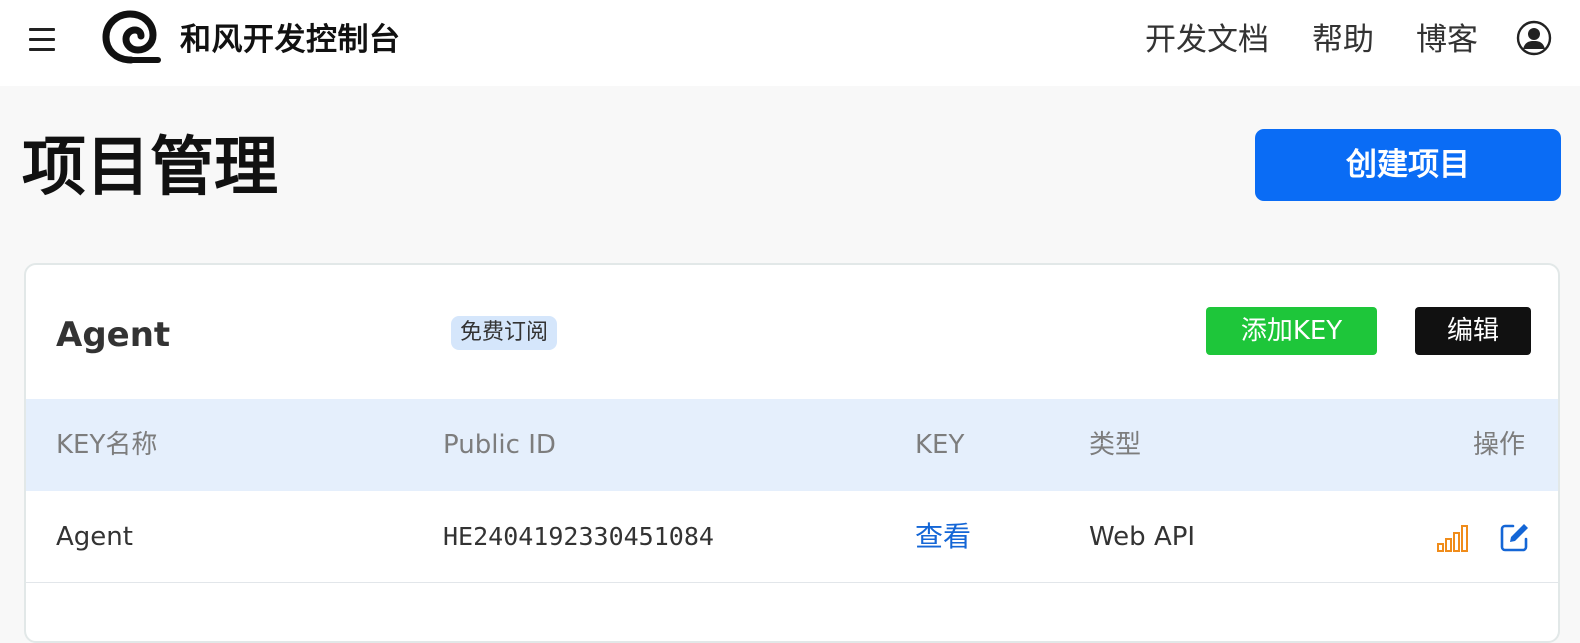  Describe the element at coordinates (792, 445) in the screenshot. I see `table-header: KEY名称 Public ID KEY 类型 操作` at that location.